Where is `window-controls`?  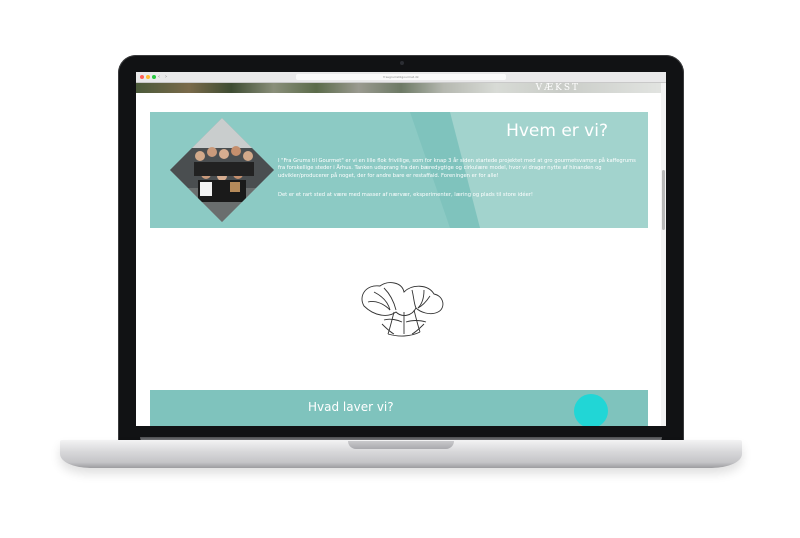
window-controls is located at coordinates (148, 77).